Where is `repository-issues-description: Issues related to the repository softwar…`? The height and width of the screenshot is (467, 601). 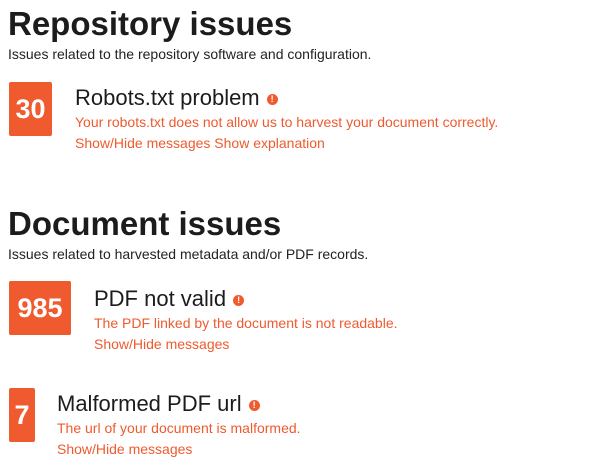
repository-issues-description: Issues related to the repository softwar… is located at coordinates (190, 54).